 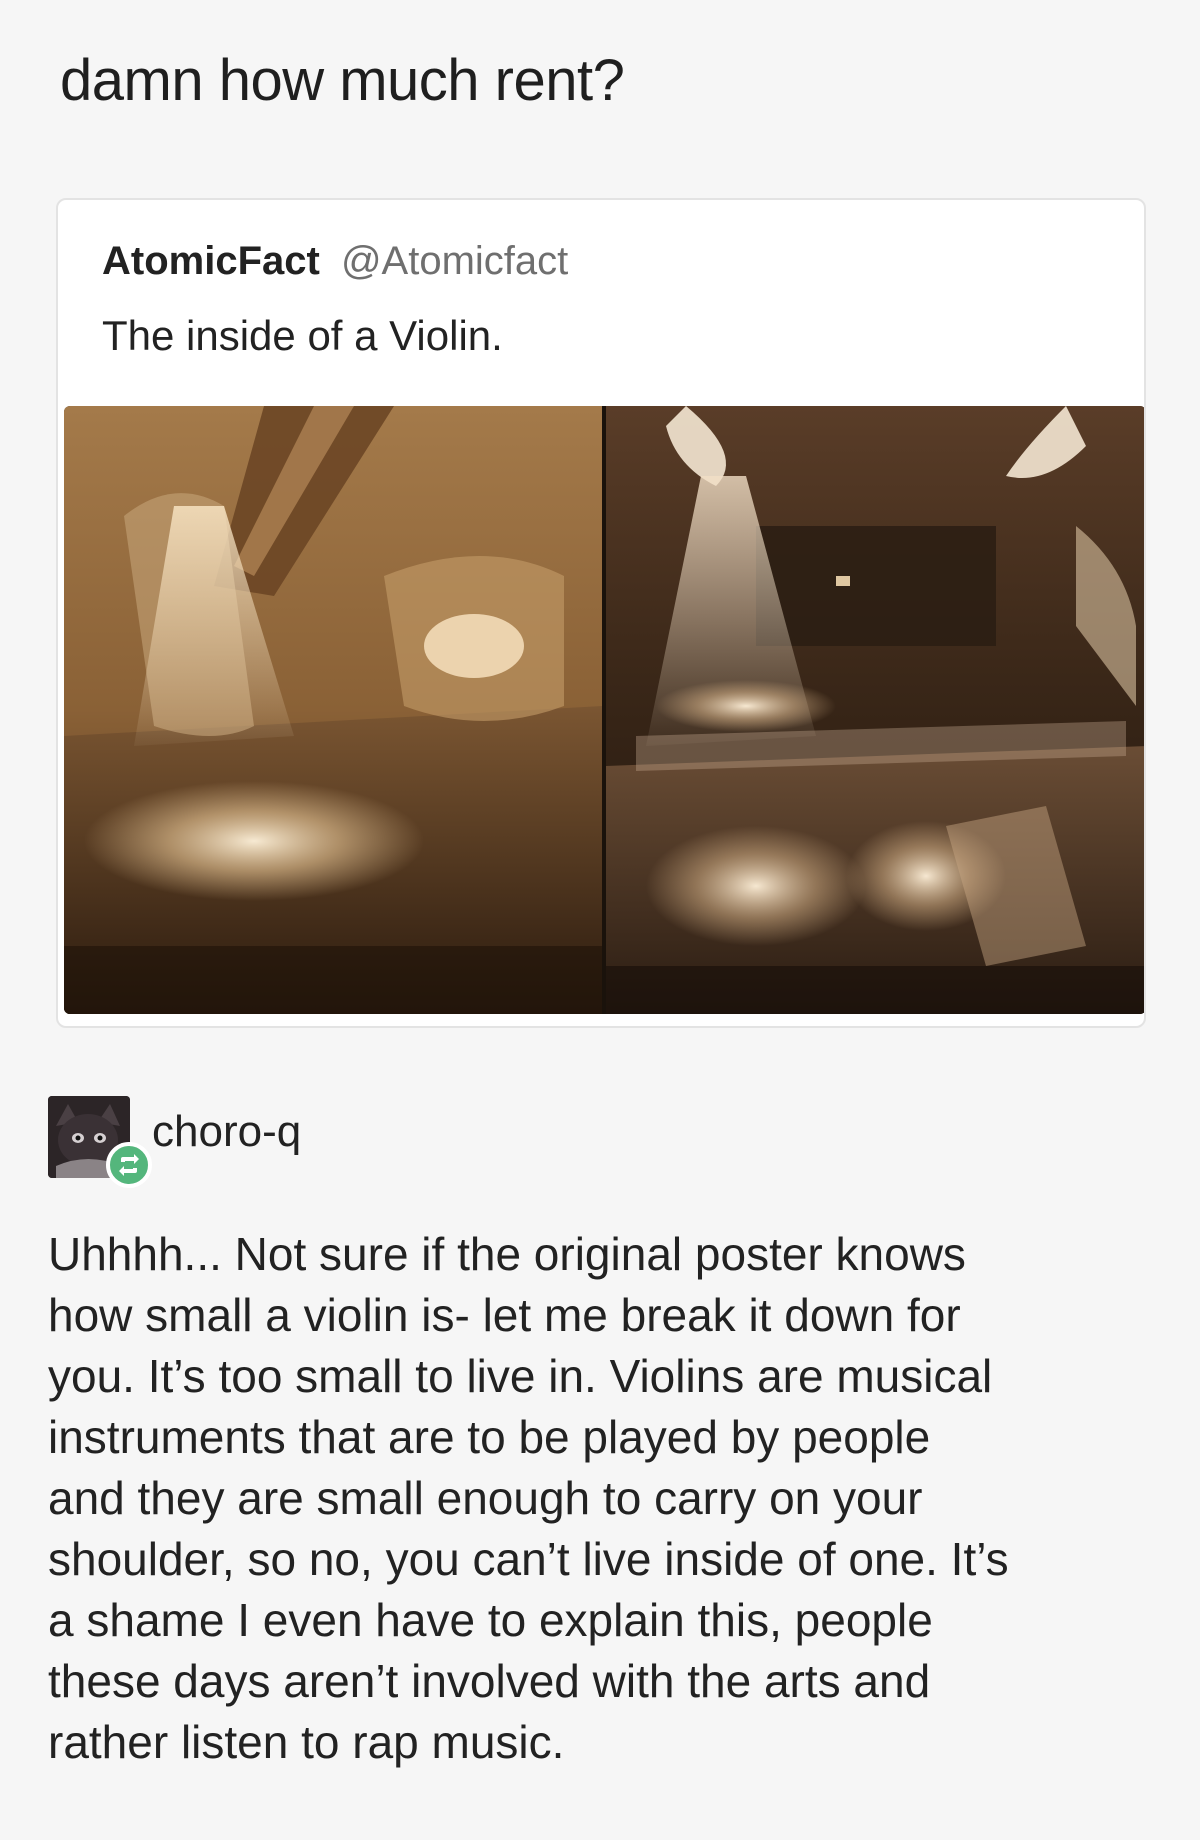 I want to click on top-comment: damn how much rent?, so click(x=342, y=80).